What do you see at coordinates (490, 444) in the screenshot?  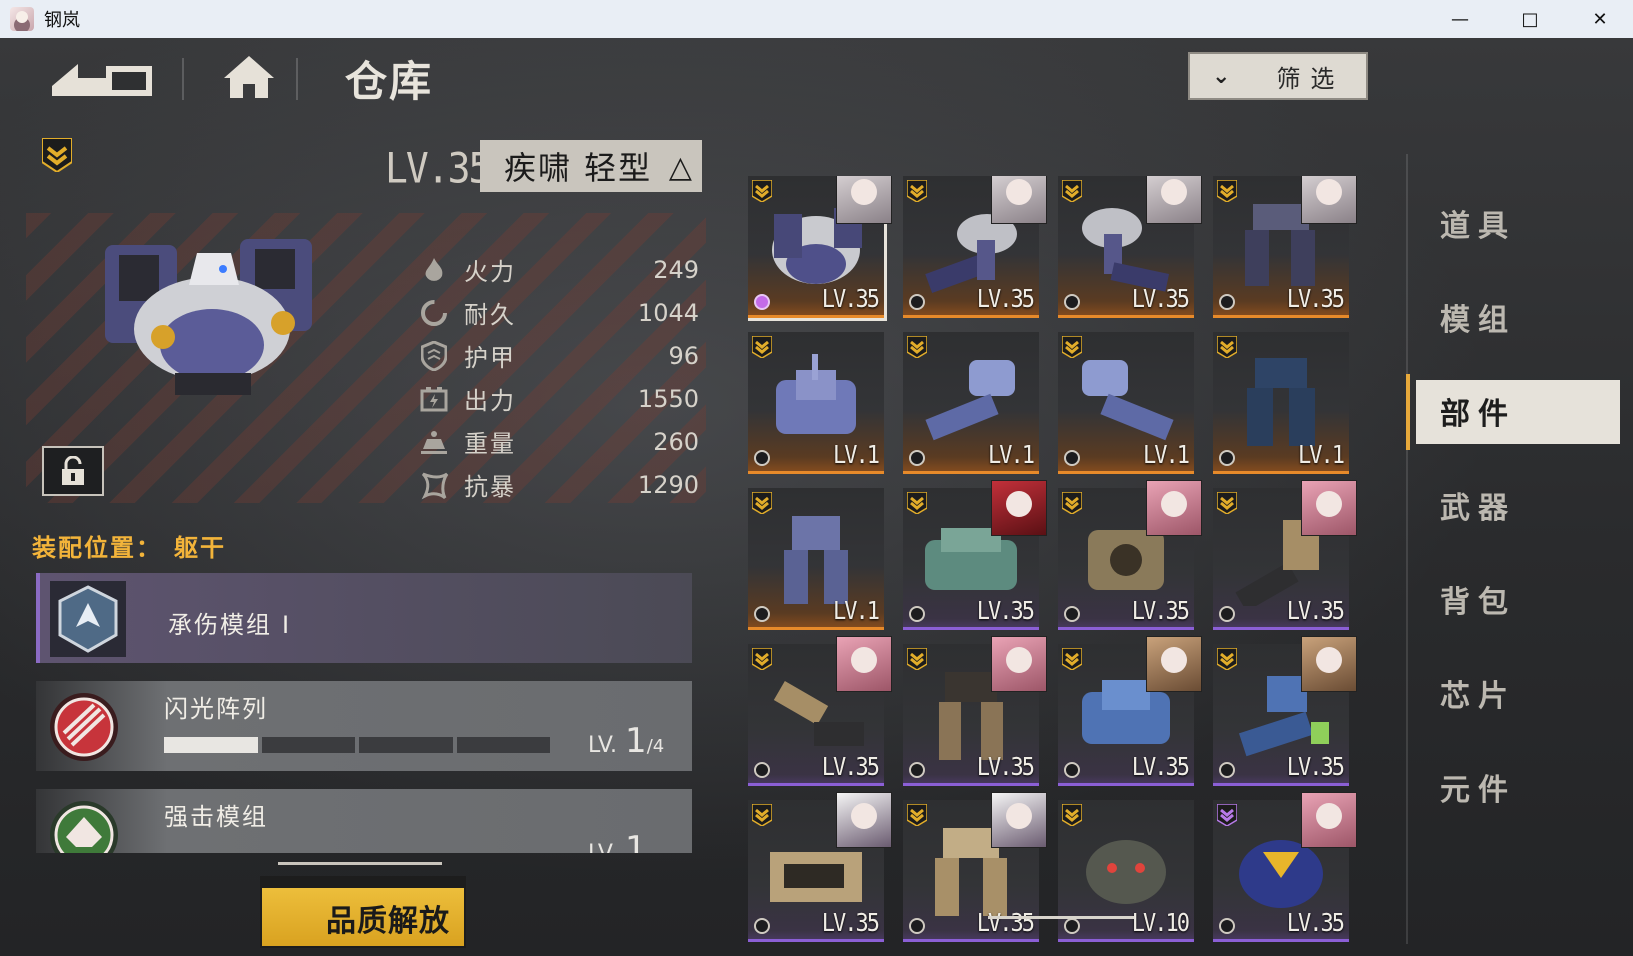 I see `stat-name: 重量` at bounding box center [490, 444].